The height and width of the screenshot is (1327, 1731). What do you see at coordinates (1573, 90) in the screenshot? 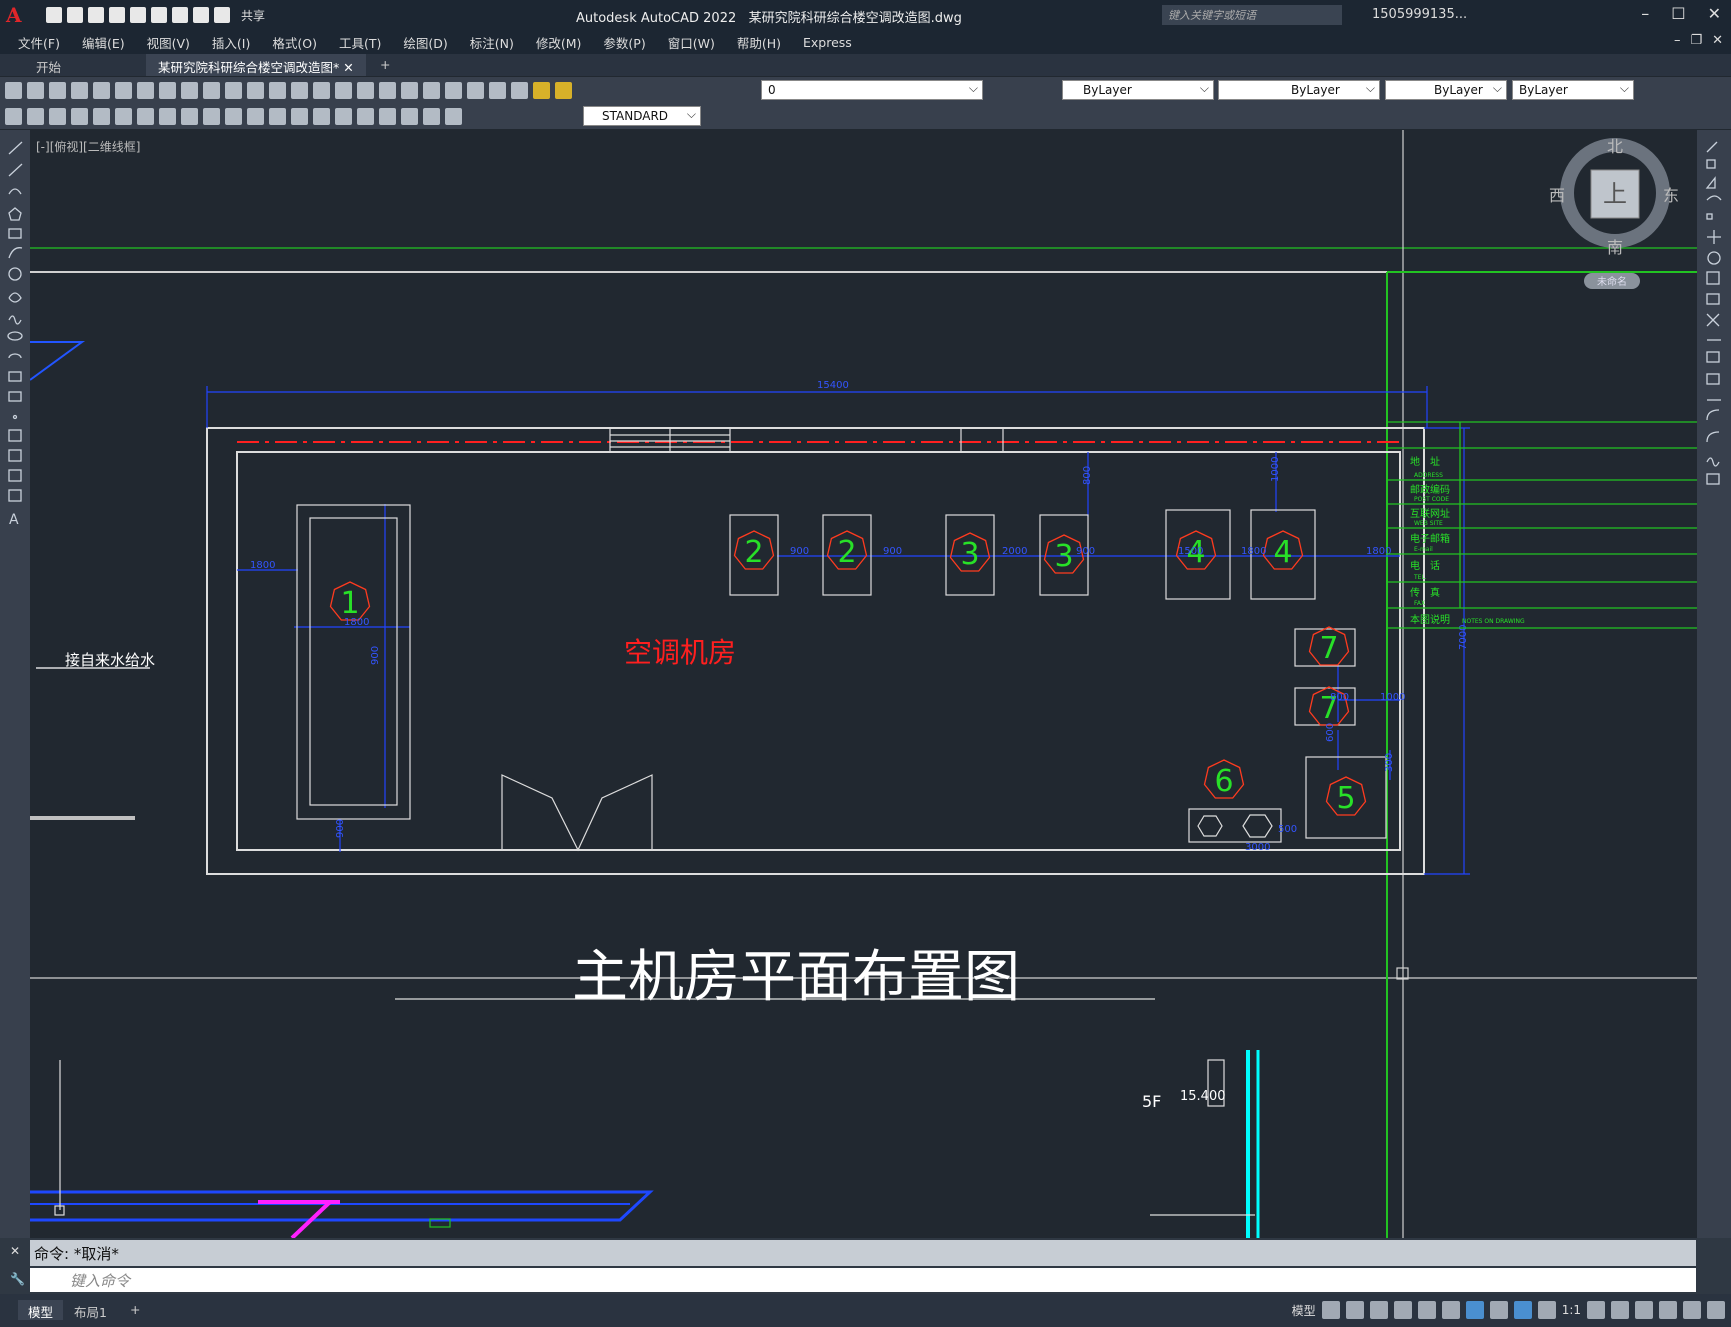
I see `plotstyle-dropdown: ByLayer` at bounding box center [1573, 90].